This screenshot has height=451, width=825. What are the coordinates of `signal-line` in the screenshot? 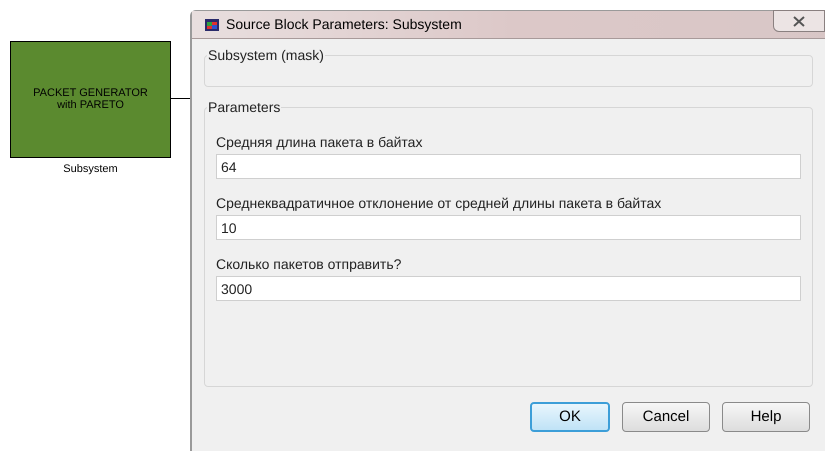 It's located at (180, 98).